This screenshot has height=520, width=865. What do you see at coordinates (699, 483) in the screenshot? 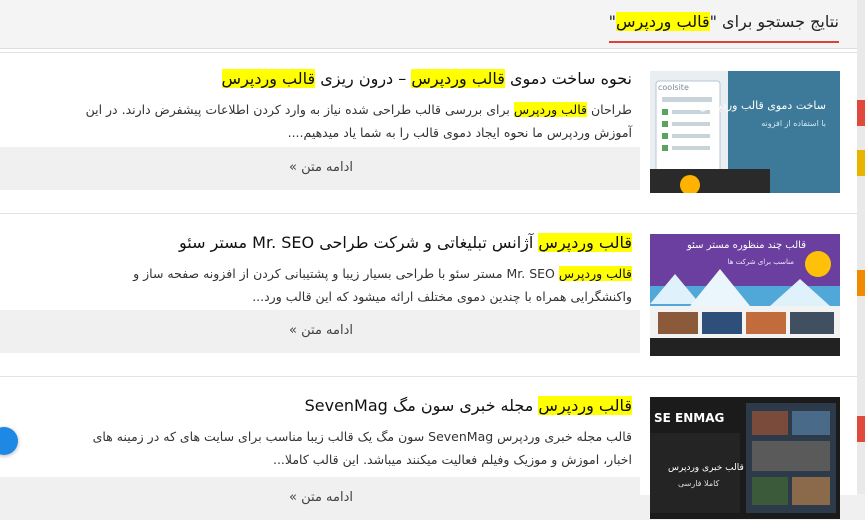
I see `thumbnail-subcaption: کاملا فارسی` at bounding box center [699, 483].